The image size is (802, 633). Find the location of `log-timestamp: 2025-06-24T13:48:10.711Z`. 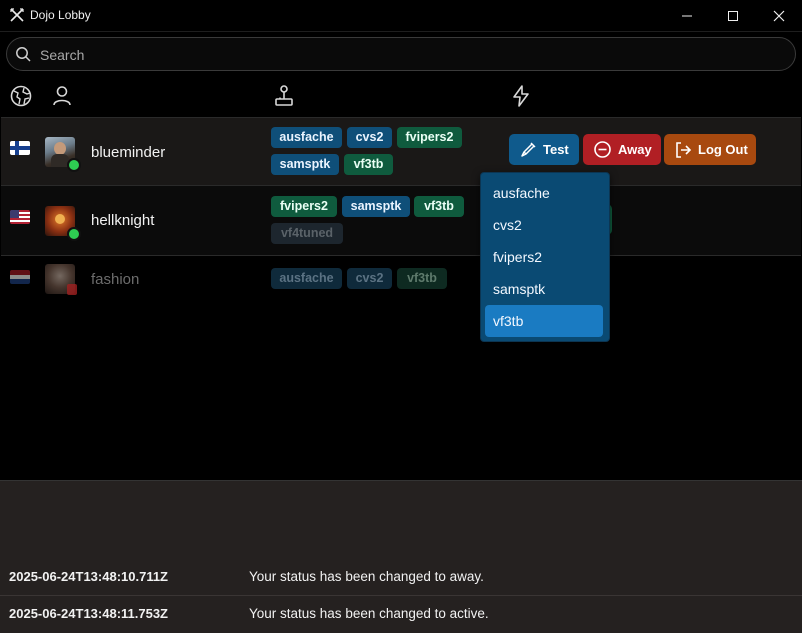

log-timestamp: 2025-06-24T13:48:10.711Z is located at coordinates (89, 576).